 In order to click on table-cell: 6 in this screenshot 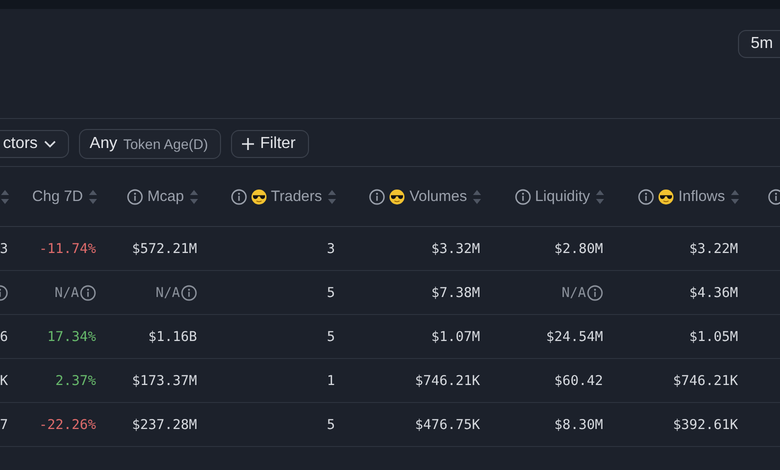, I will do `click(4, 336)`.